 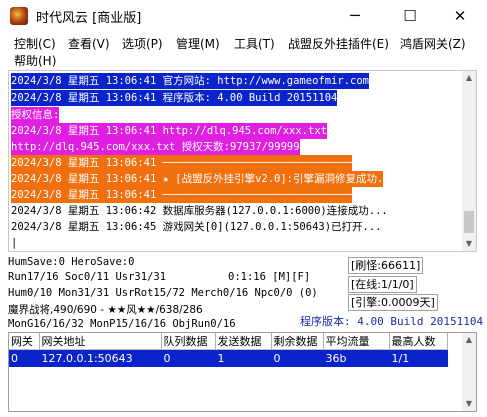 I want to click on menu-options: 选项(P), so click(x=142, y=43).